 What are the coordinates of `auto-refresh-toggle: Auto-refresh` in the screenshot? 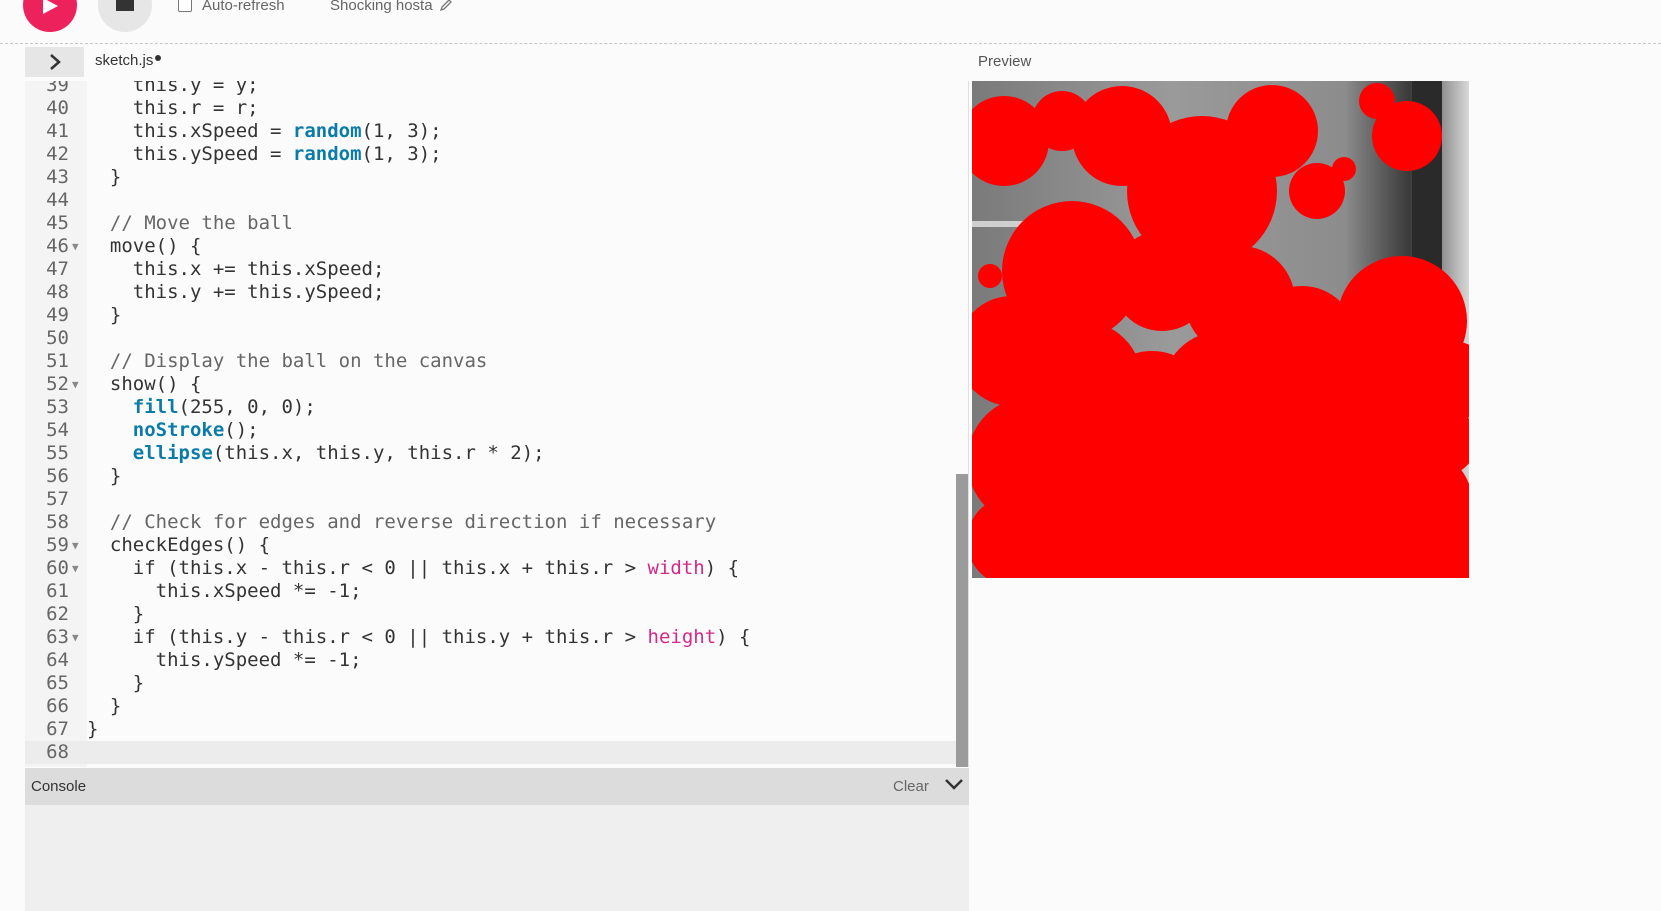 It's located at (231, 7).